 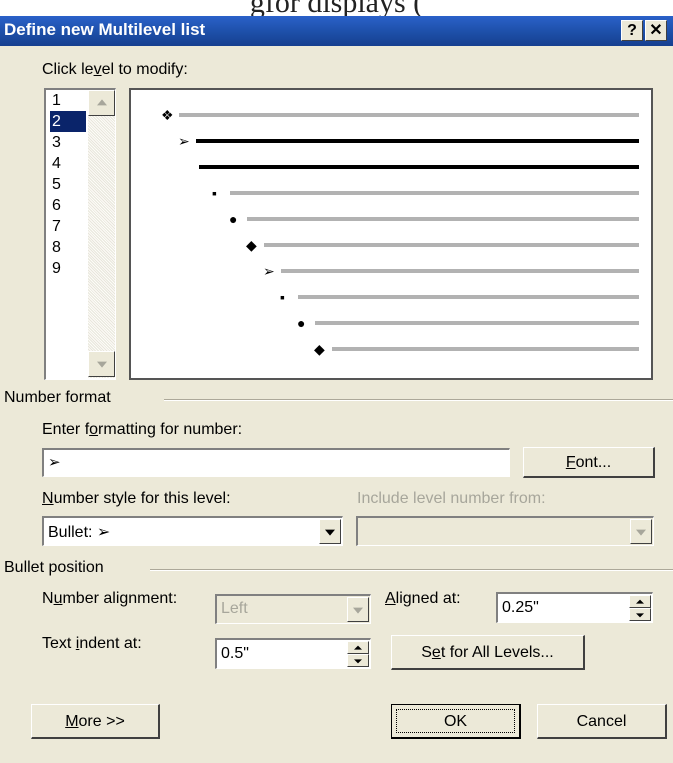 I want to click on number-style-dropdown-button, so click(x=330, y=531).